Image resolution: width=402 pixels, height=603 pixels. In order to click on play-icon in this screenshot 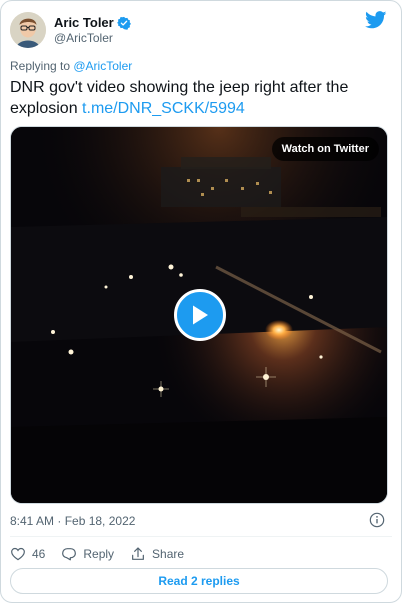, I will do `click(200, 315)`.